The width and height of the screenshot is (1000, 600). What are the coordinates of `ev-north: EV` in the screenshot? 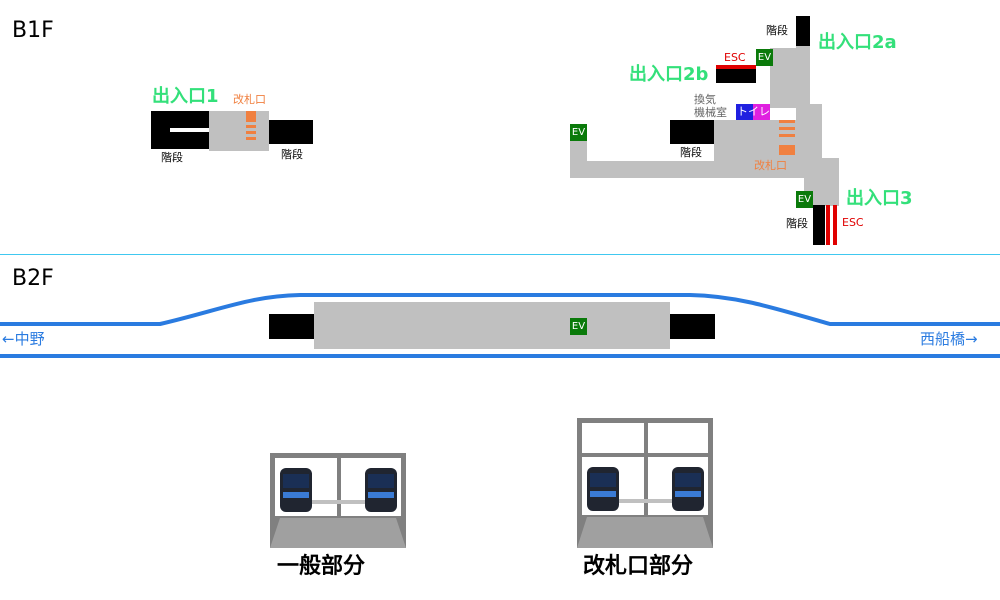 It's located at (764, 57).